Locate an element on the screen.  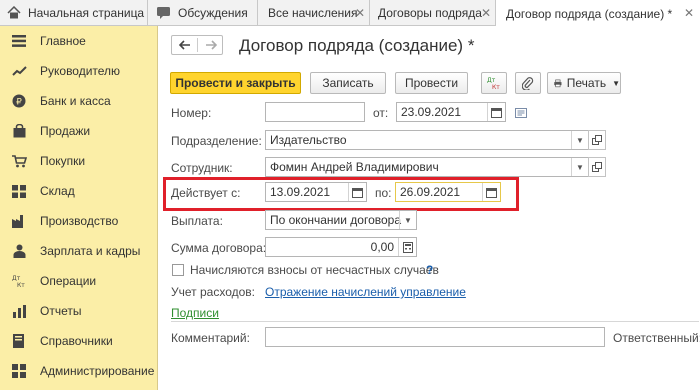
help-link: ? is located at coordinates (429, 270).